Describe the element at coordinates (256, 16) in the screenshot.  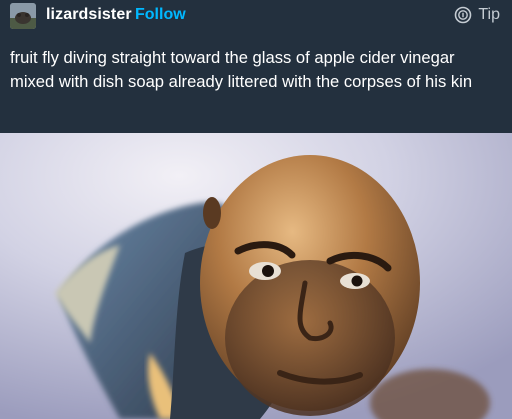
I see `post-header: lizardsister Follow Tip` at that location.